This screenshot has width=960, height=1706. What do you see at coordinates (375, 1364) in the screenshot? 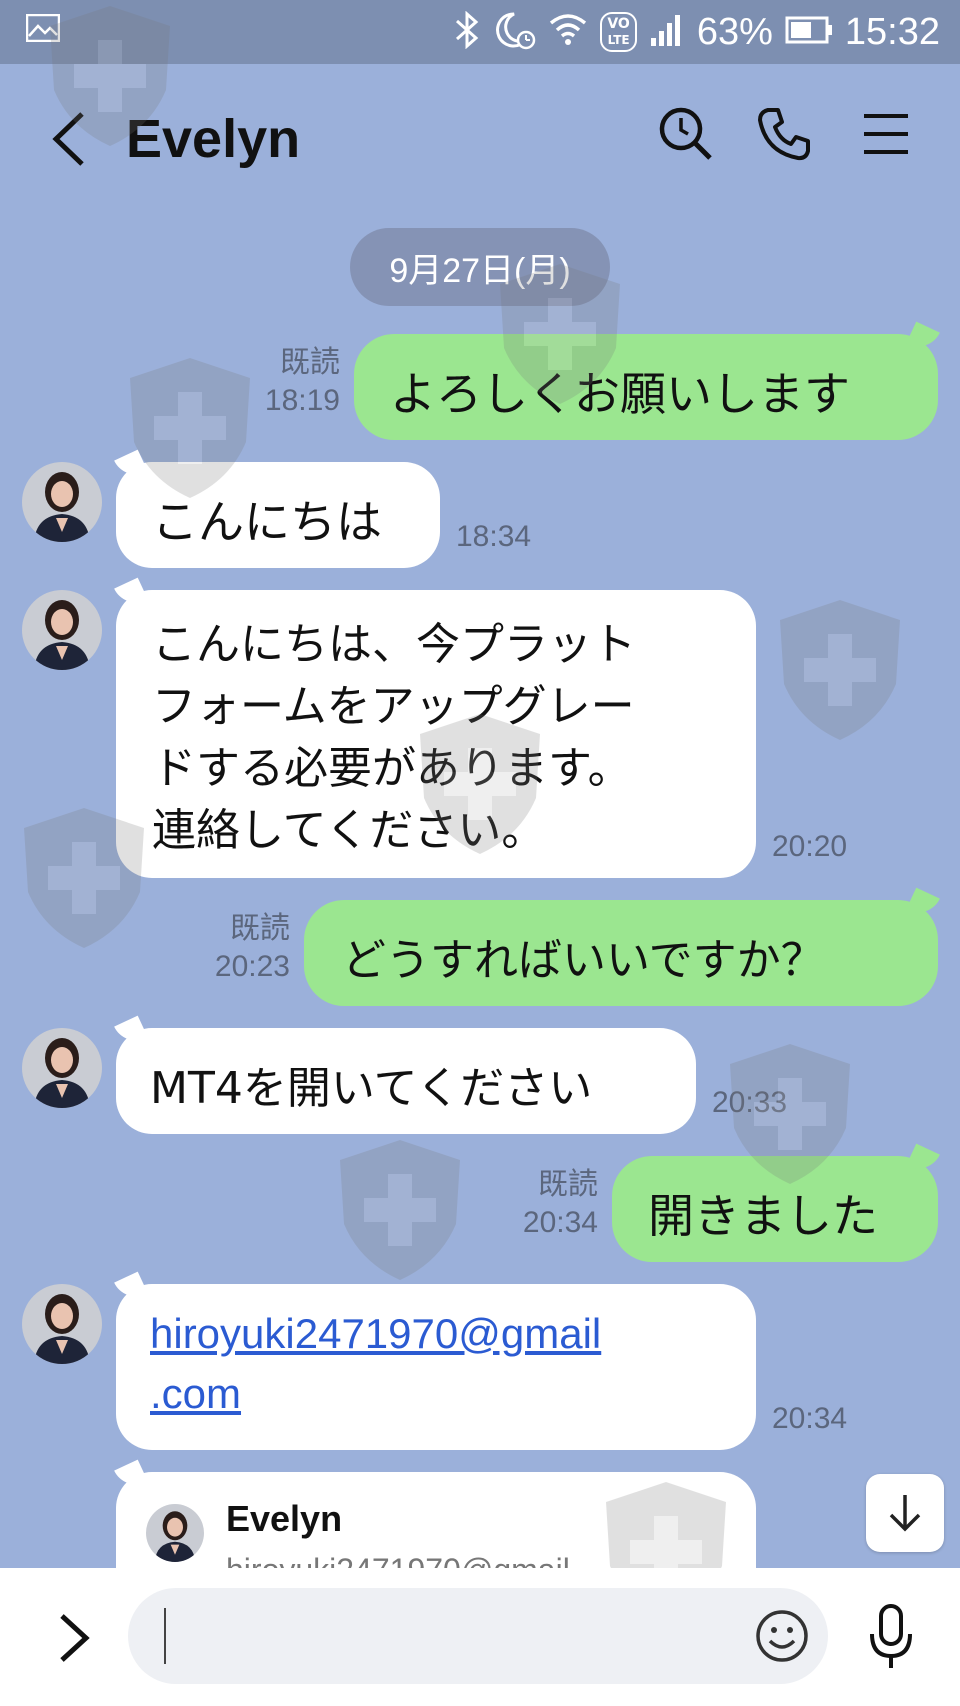
I see `email-link: hiroyuki2471970@gmail .com` at bounding box center [375, 1364].